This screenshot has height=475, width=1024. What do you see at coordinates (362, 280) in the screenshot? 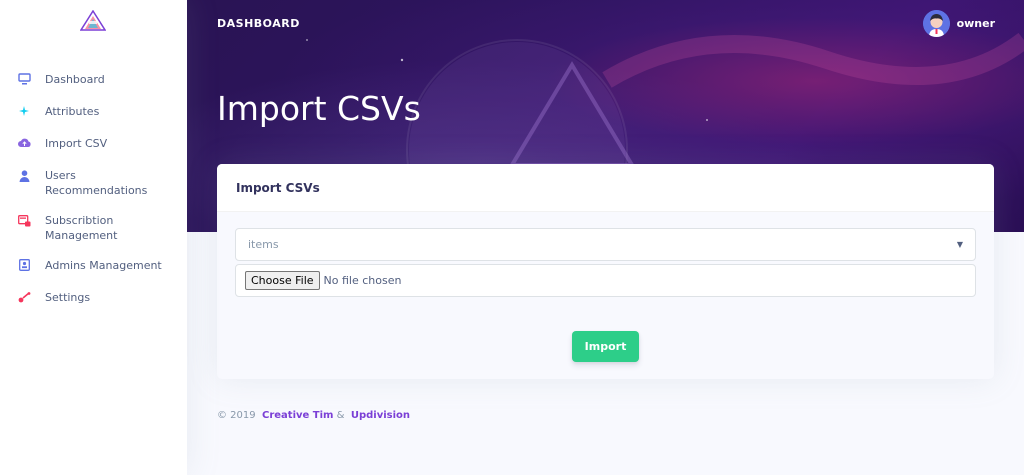
I see `file-status: No file chosen` at bounding box center [362, 280].